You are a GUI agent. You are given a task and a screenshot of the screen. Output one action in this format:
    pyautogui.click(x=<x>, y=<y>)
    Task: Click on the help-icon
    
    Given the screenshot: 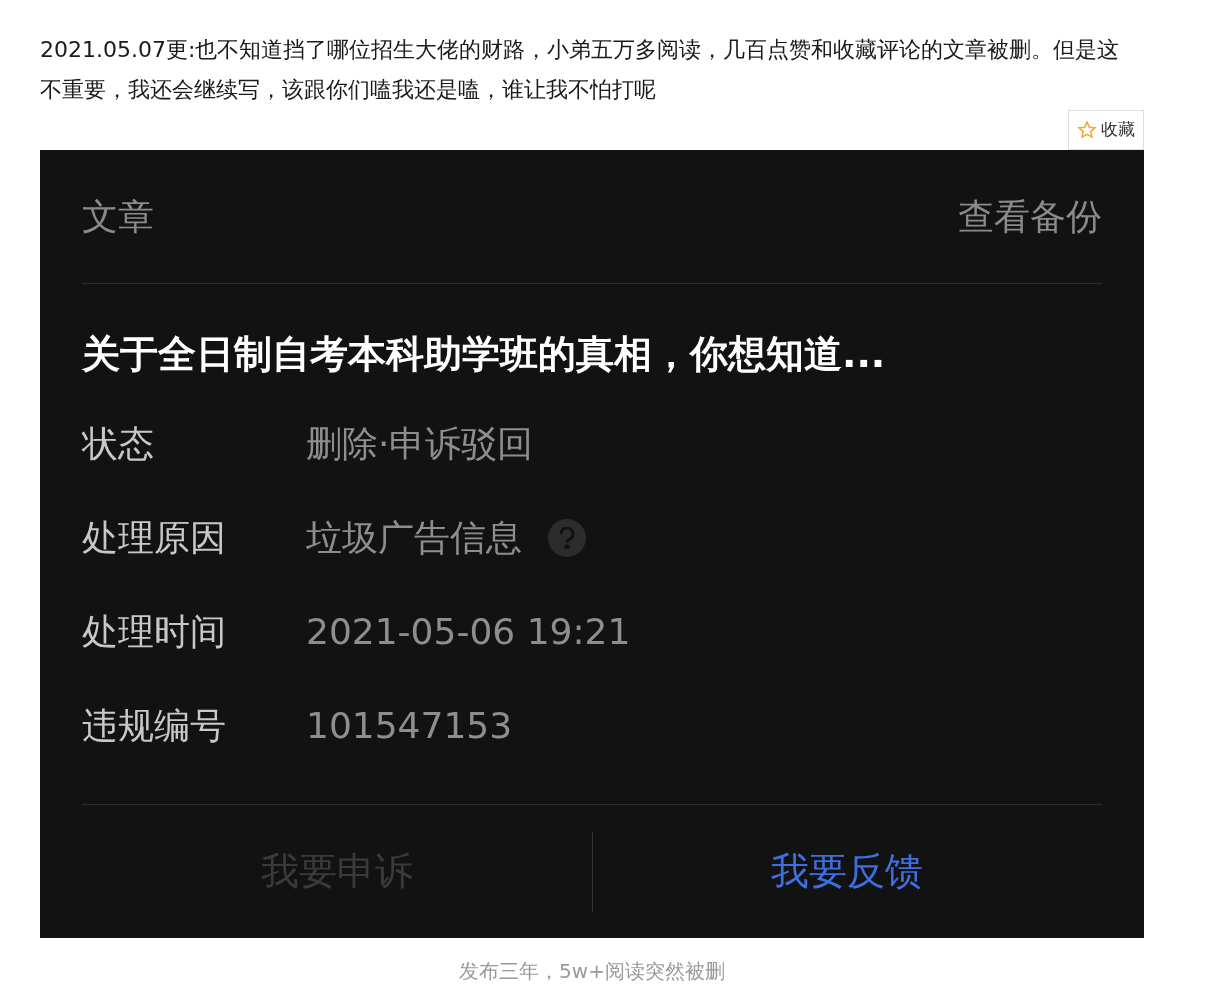 What is the action you would take?
    pyautogui.click(x=567, y=538)
    